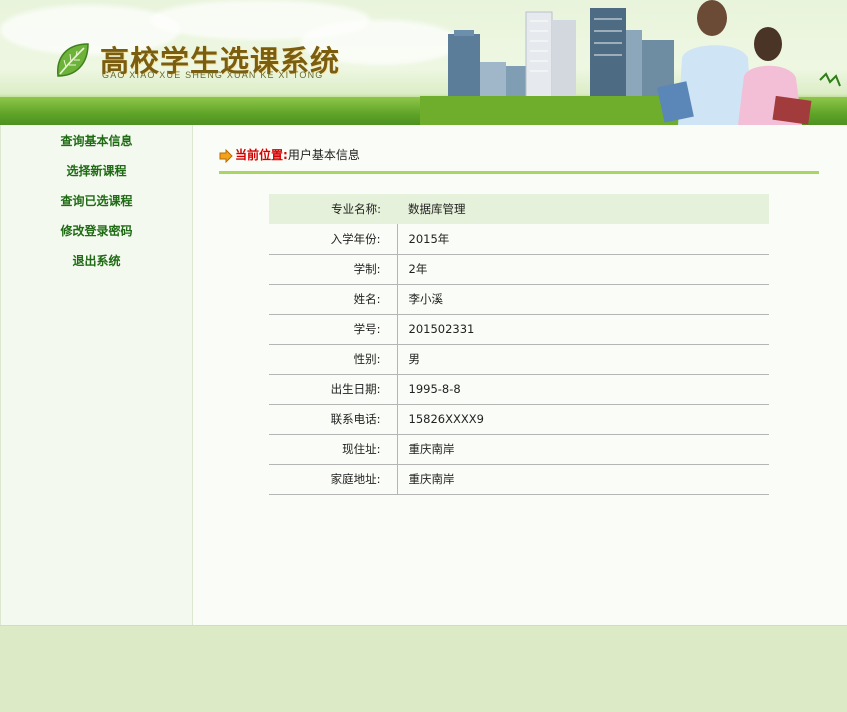 Image resolution: width=847 pixels, height=712 pixels. What do you see at coordinates (333, 329) in the screenshot?
I see `field-label: 学号:` at bounding box center [333, 329].